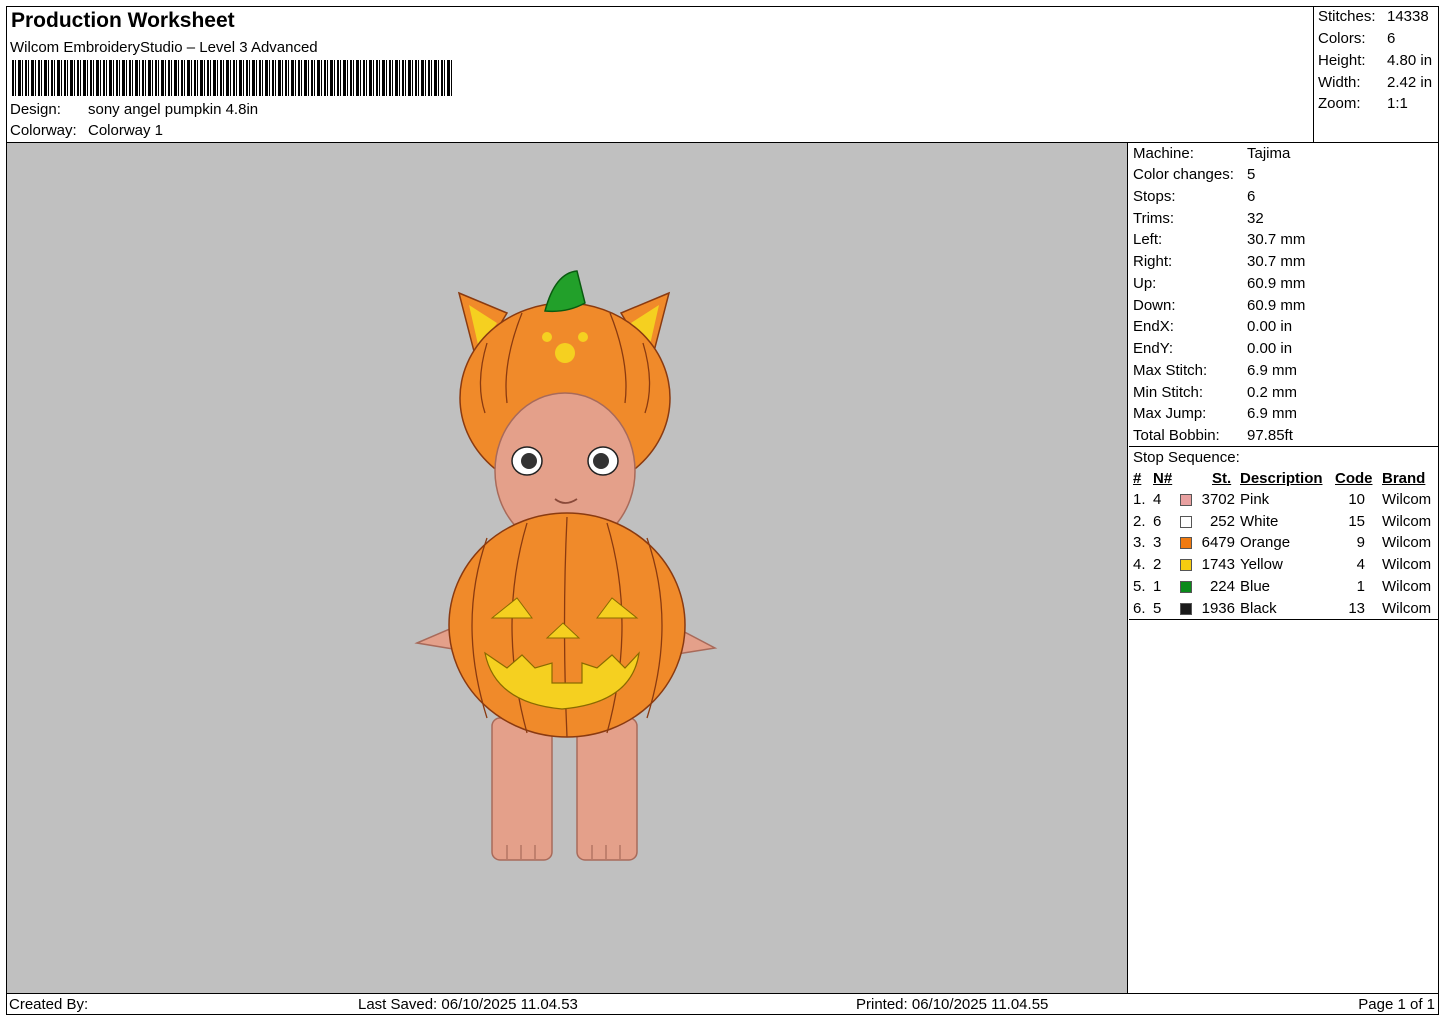 The width and height of the screenshot is (1445, 1021). Describe the element at coordinates (43, 130) in the screenshot. I see `colorway-label: Colorway:` at that location.